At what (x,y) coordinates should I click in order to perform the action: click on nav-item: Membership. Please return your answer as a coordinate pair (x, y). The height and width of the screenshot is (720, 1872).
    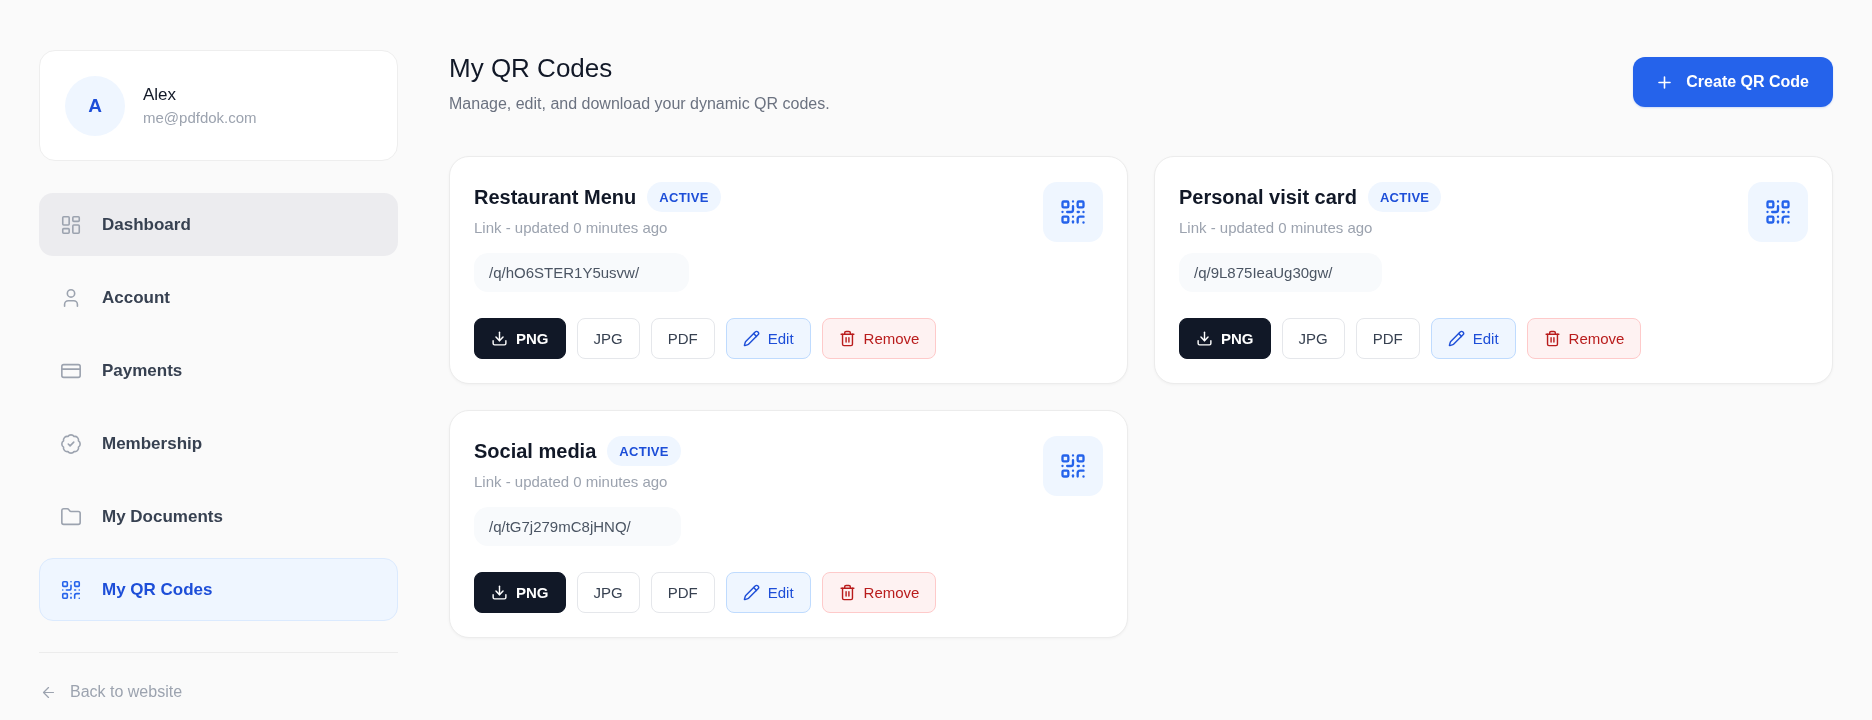
    Looking at the image, I should click on (218, 443).